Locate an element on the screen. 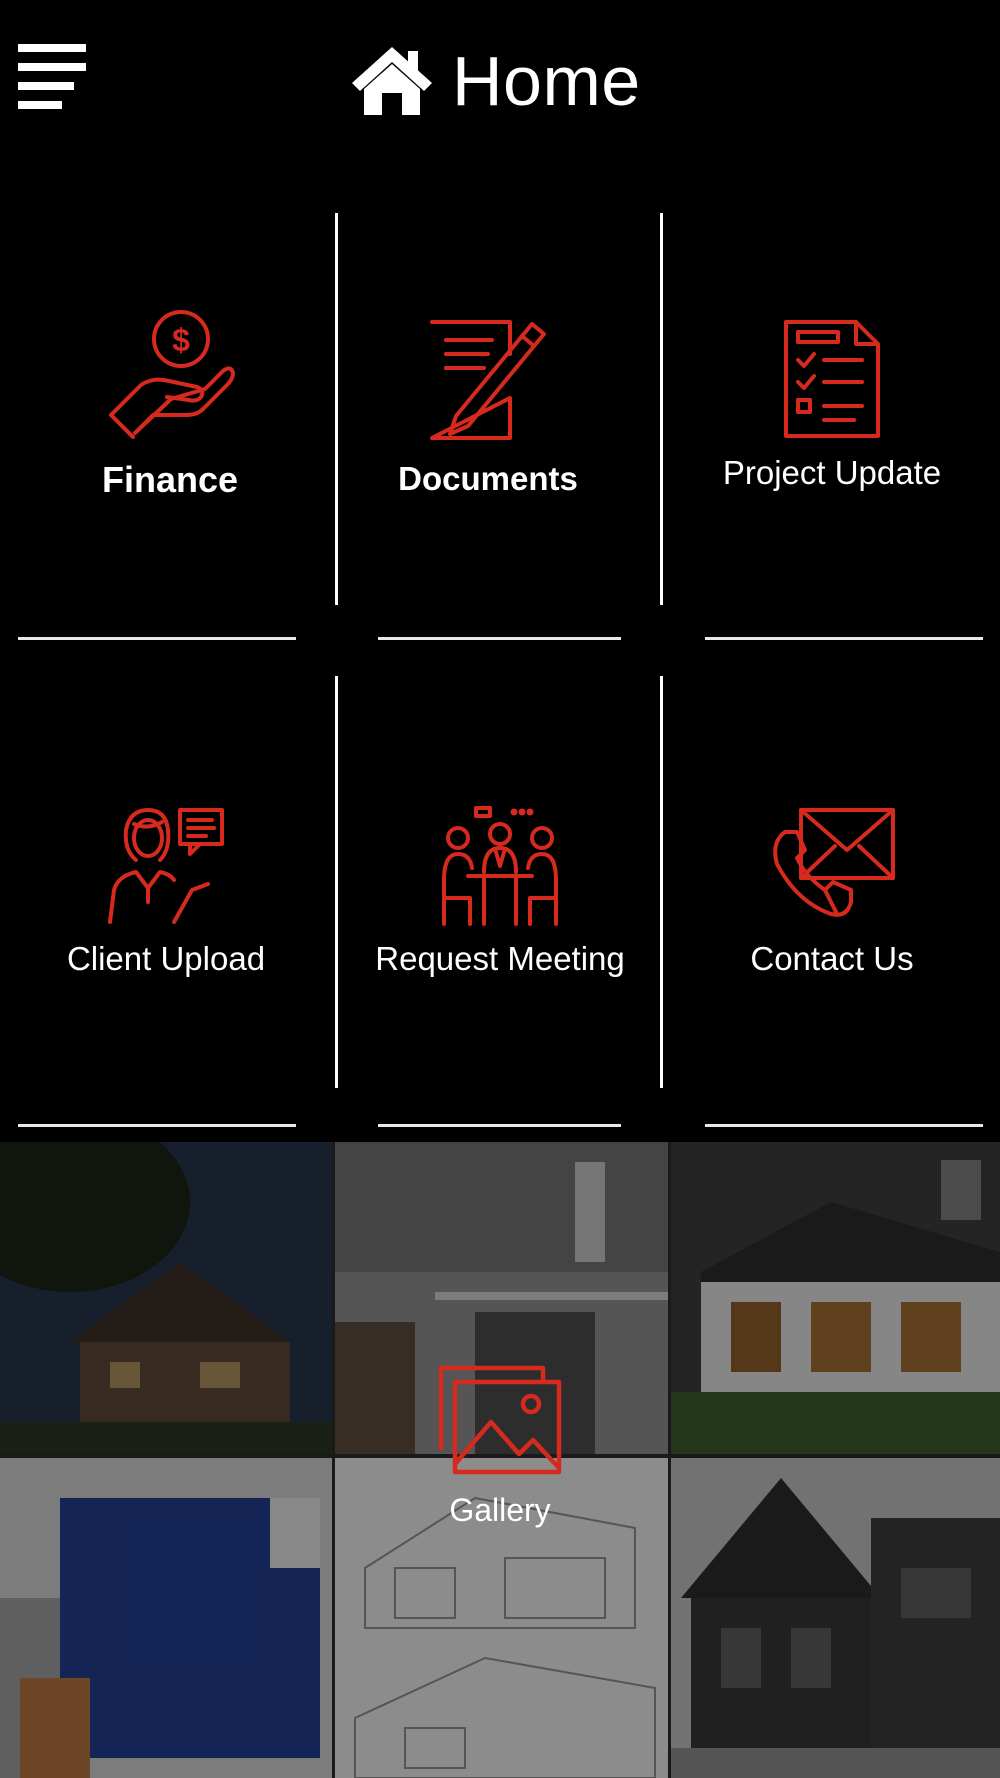 The width and height of the screenshot is (1000, 1778). tile-documents: Documents is located at coordinates (488, 408).